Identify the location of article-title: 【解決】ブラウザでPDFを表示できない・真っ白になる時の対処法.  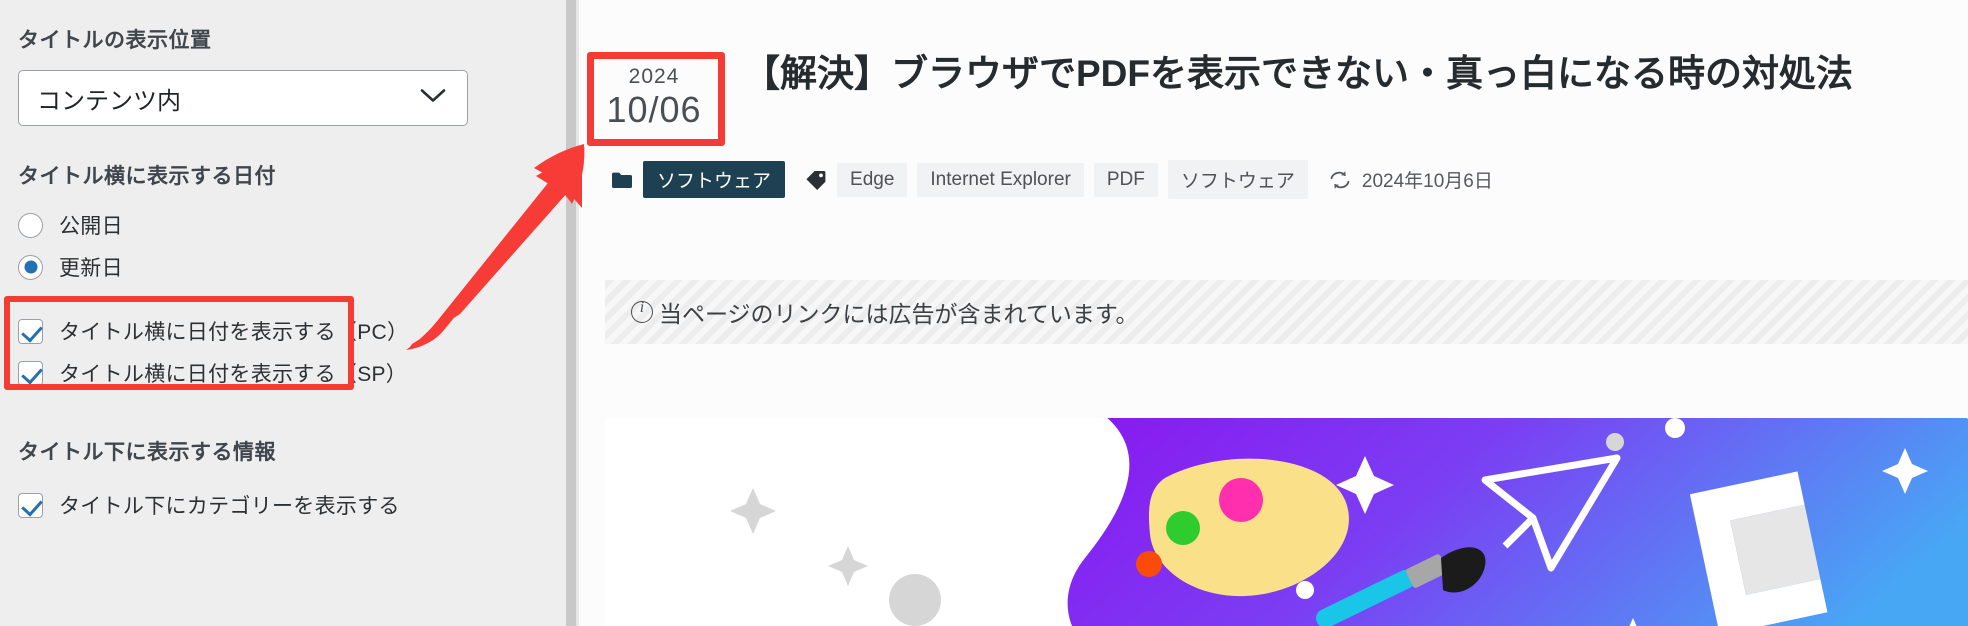
(1298, 73).